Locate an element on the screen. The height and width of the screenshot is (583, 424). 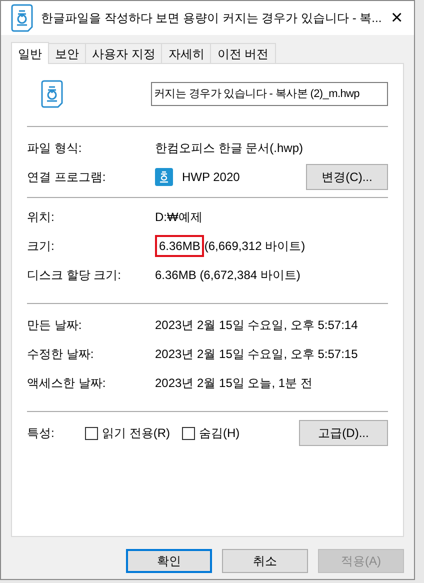
field-label: 수정한 날짜: is located at coordinates (61, 354).